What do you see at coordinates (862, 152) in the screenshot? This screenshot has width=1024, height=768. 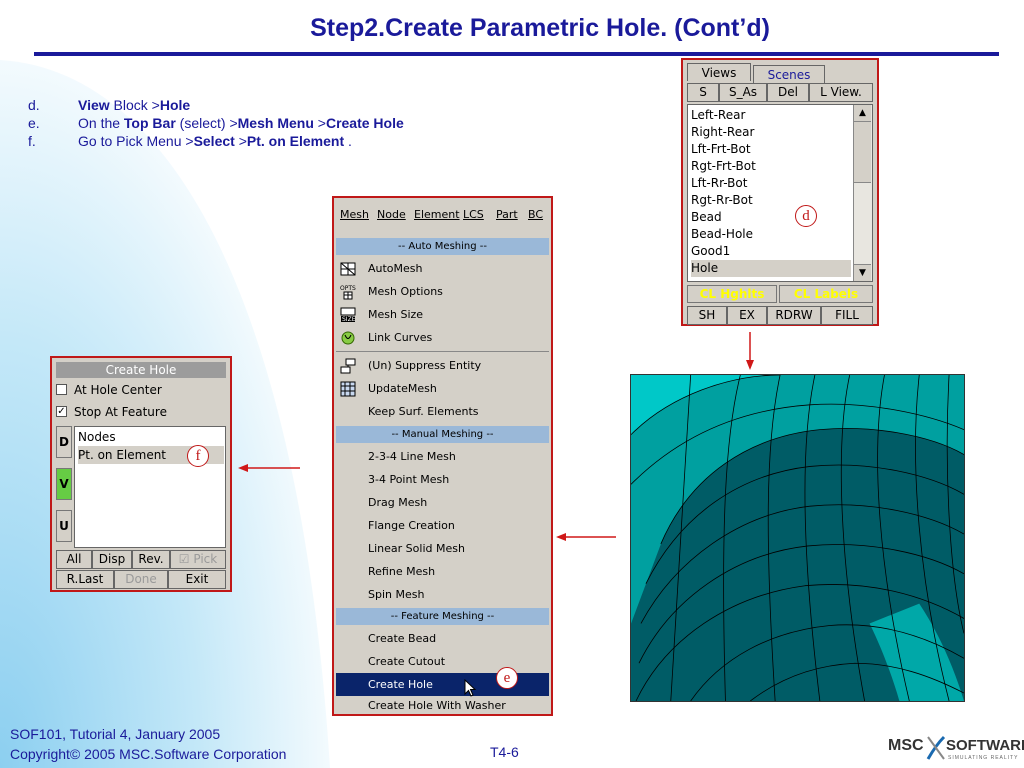 I see `scroll-thumb` at bounding box center [862, 152].